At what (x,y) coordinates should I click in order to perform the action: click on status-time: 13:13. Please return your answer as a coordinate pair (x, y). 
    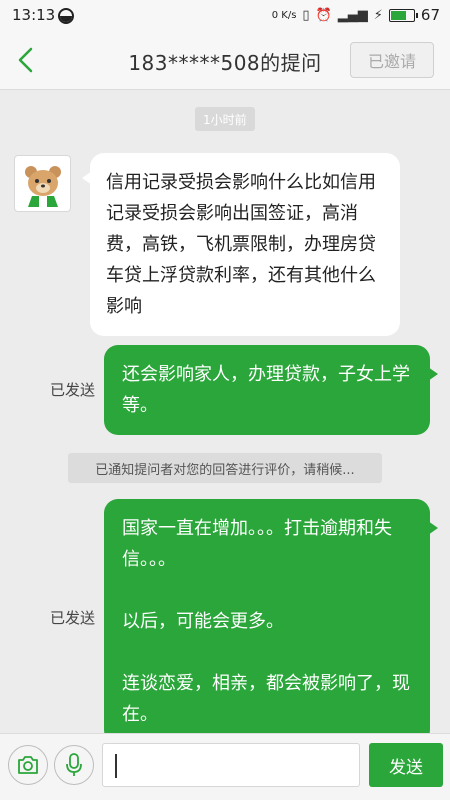
    Looking at the image, I should click on (34, 15).